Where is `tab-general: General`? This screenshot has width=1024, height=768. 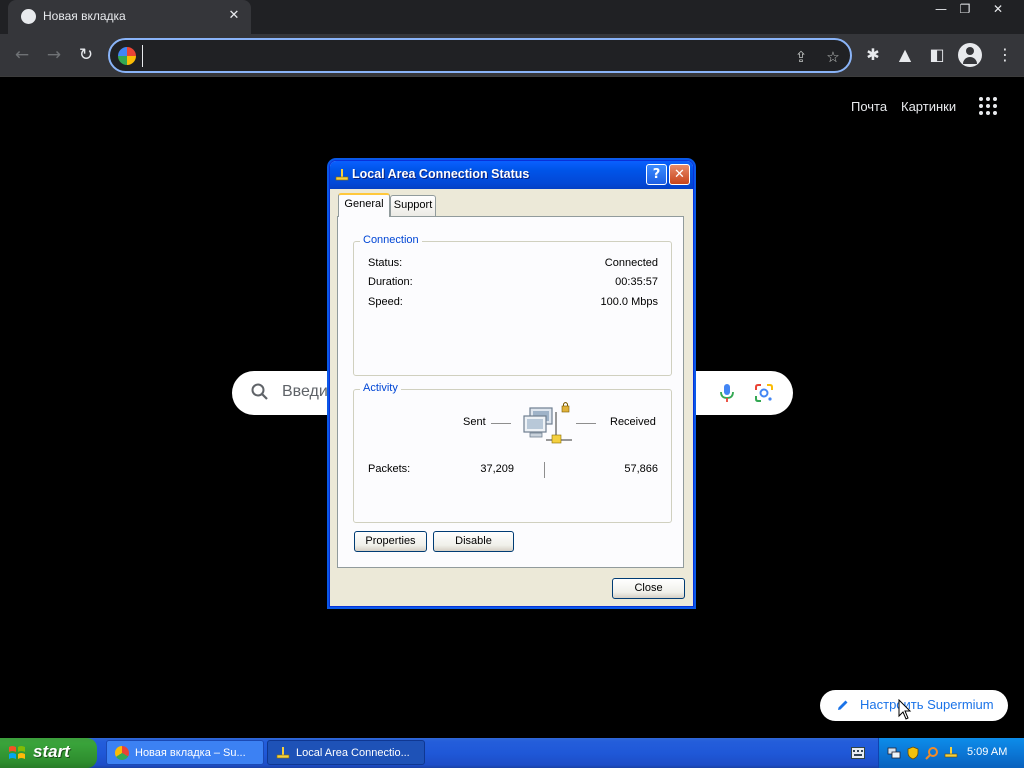 tab-general: General is located at coordinates (364, 205).